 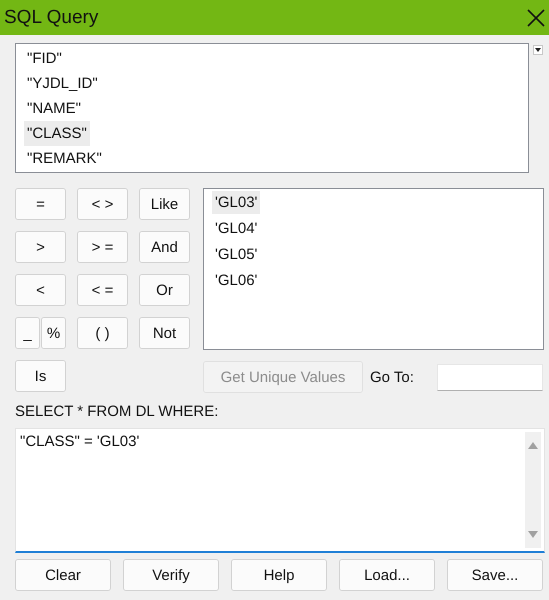 What do you see at coordinates (533, 490) in the screenshot?
I see `scrollbar` at bounding box center [533, 490].